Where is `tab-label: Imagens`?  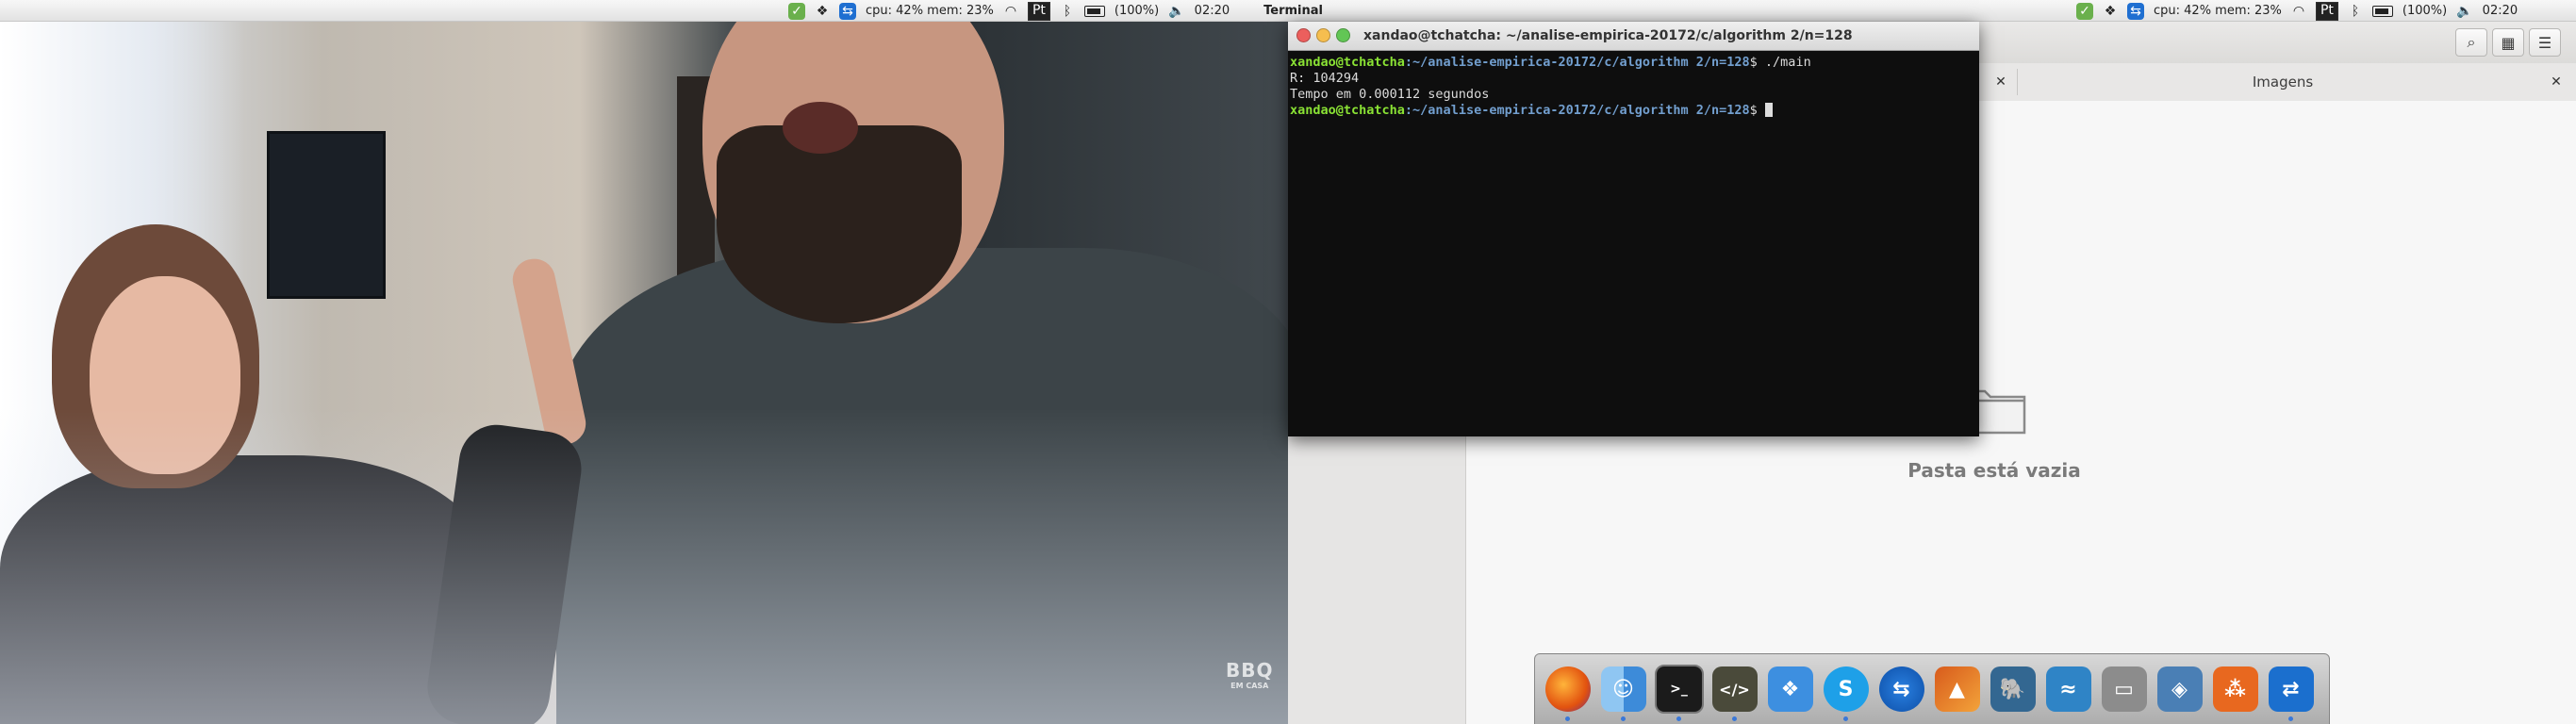
tab-label: Imagens is located at coordinates (2283, 82).